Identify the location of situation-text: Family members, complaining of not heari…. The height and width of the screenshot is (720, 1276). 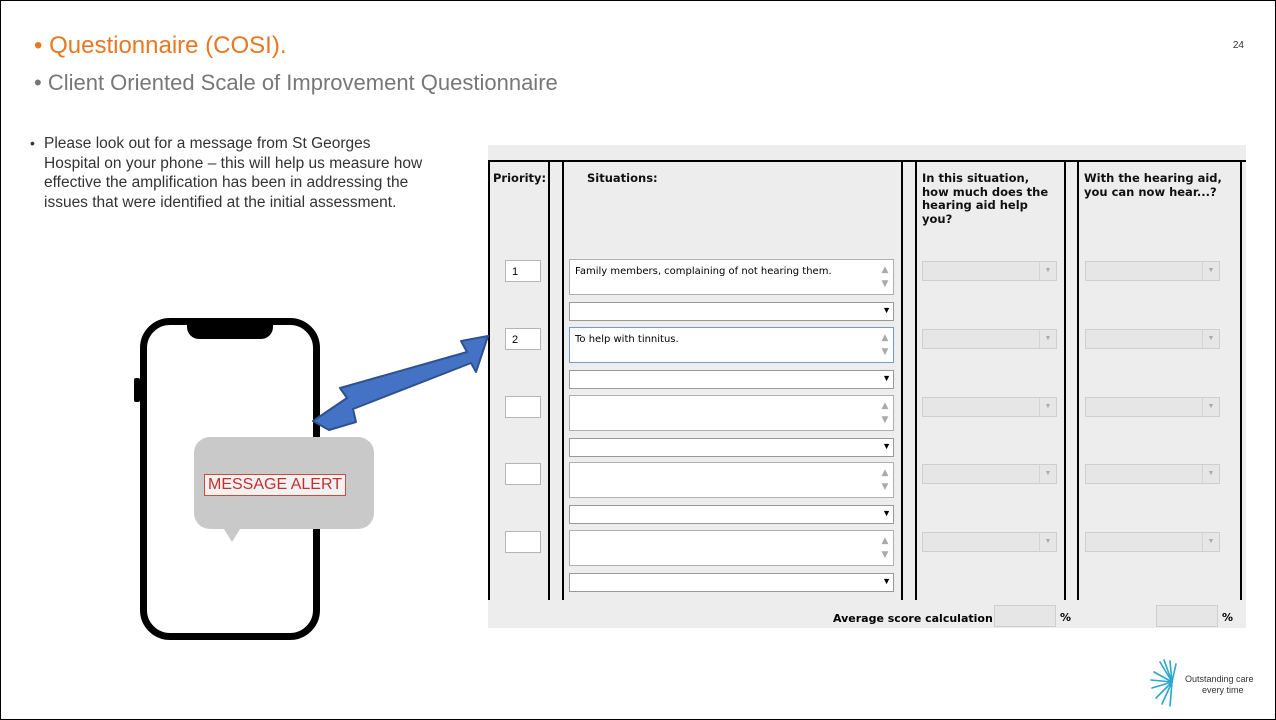
(703, 271).